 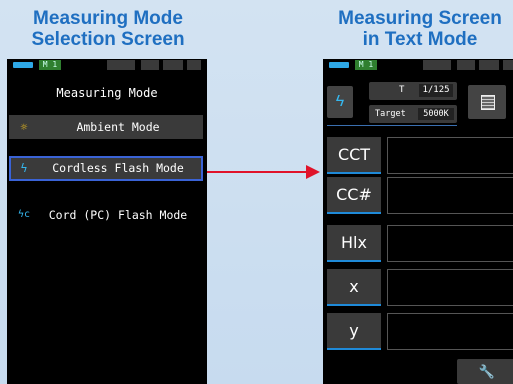 What do you see at coordinates (413, 114) in the screenshot?
I see `target-box: Target 5000K` at bounding box center [413, 114].